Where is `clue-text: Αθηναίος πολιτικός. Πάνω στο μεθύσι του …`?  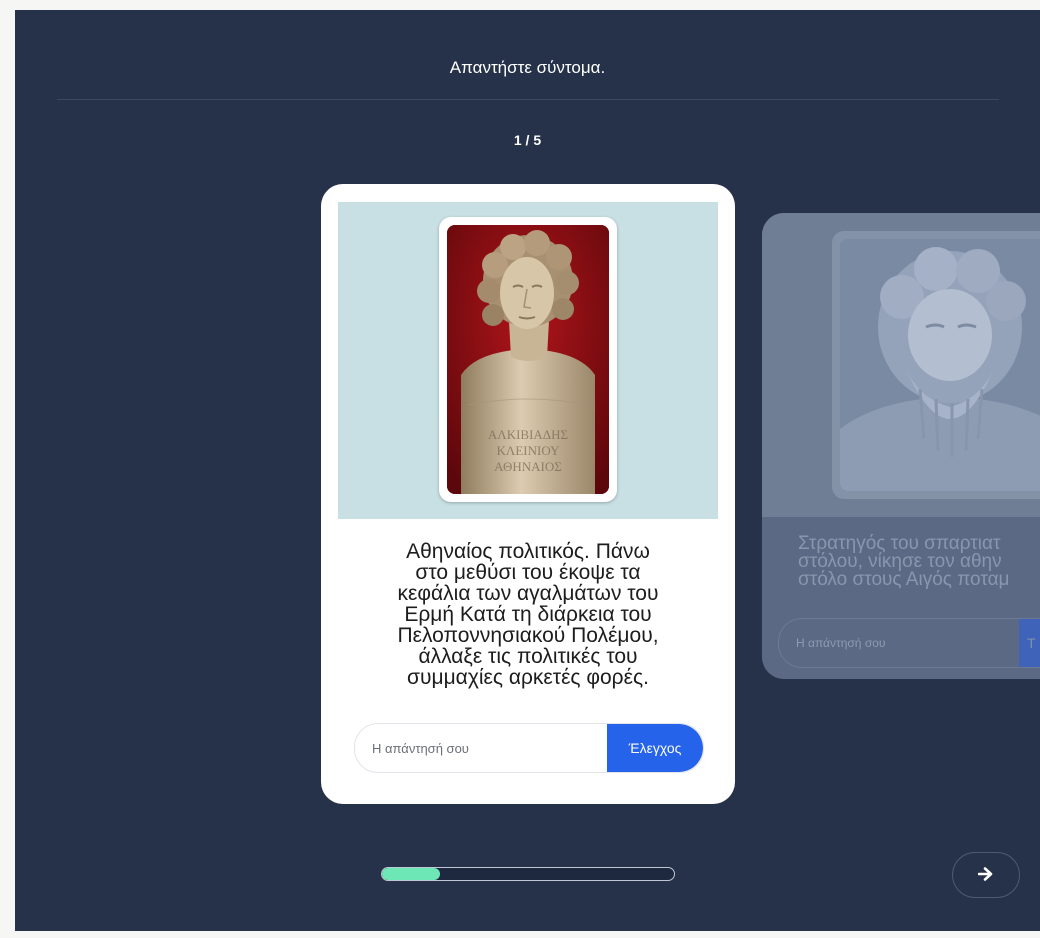
clue-text: Αθηναίος πολιτικός. Πάνω στο μεθύσι του … is located at coordinates (528, 614).